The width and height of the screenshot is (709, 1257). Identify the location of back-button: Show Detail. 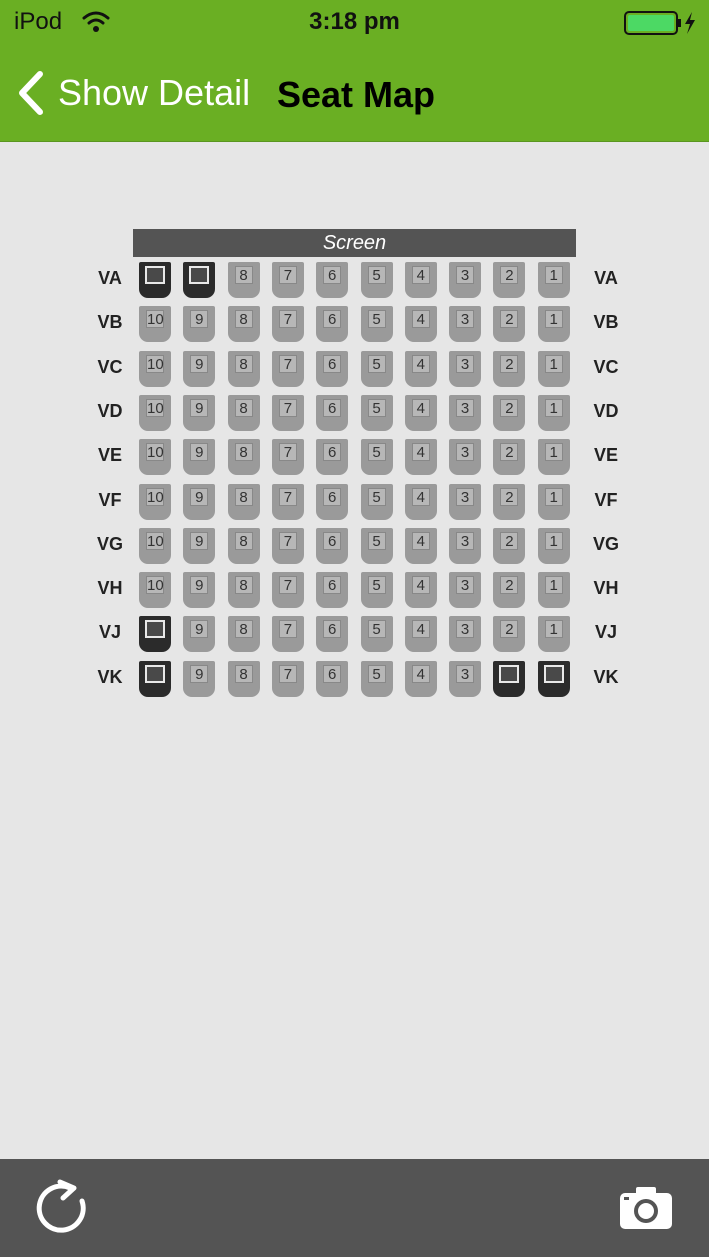
(132, 93).